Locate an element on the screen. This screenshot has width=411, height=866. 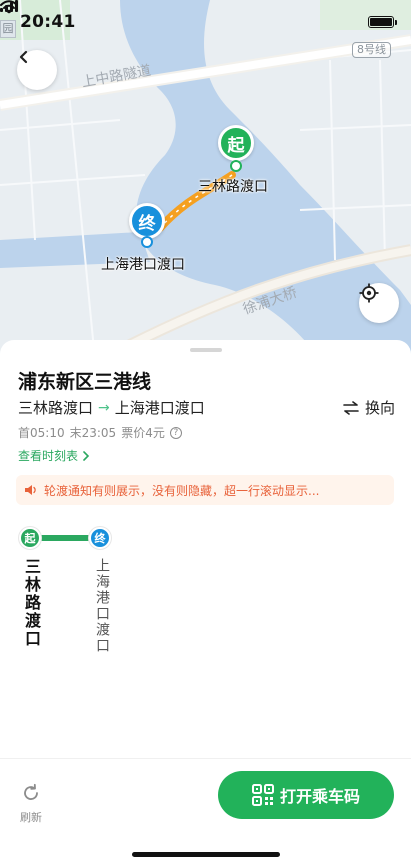
line-title: 浦东新区三港线 is located at coordinates (85, 382).